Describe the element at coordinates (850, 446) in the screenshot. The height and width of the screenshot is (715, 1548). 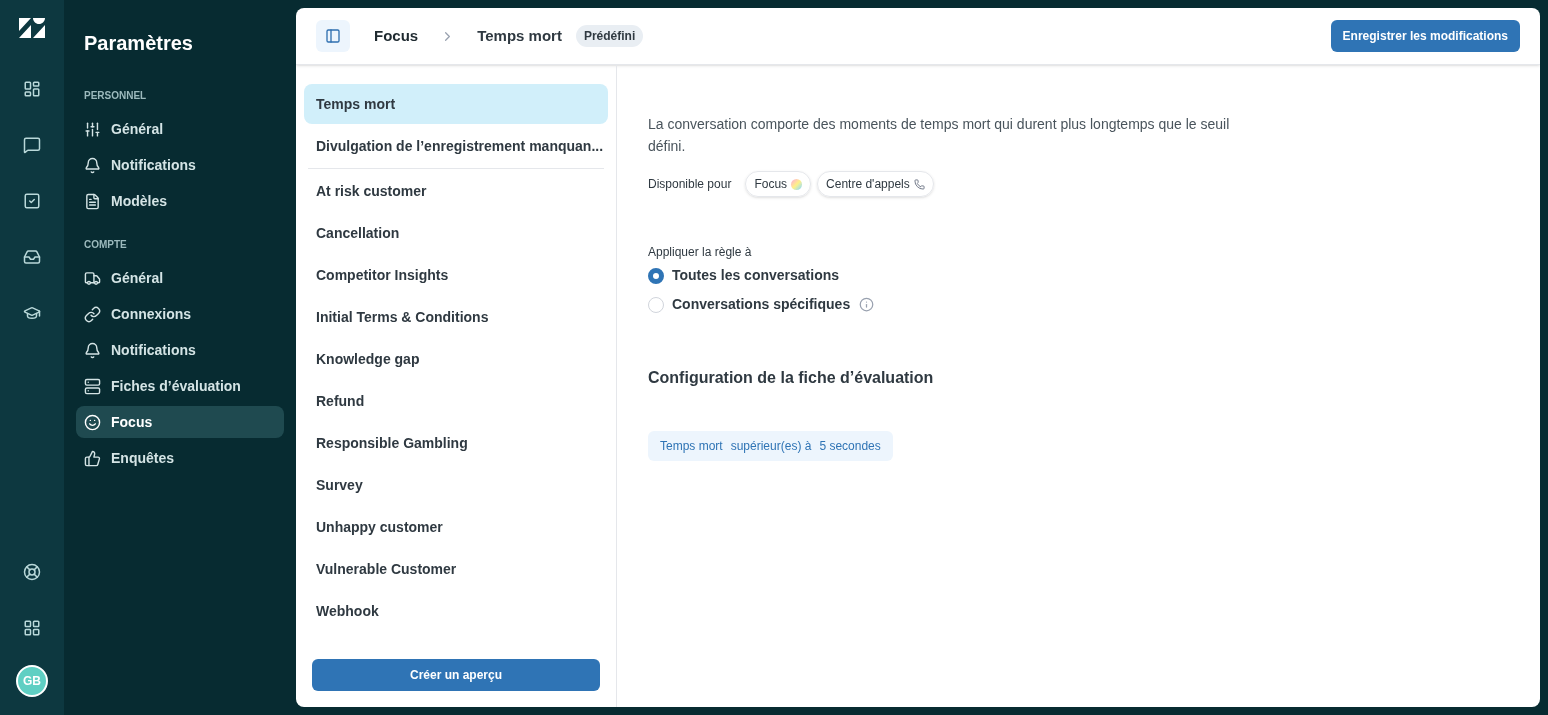
I see `condition-value: 5 secondes` at that location.